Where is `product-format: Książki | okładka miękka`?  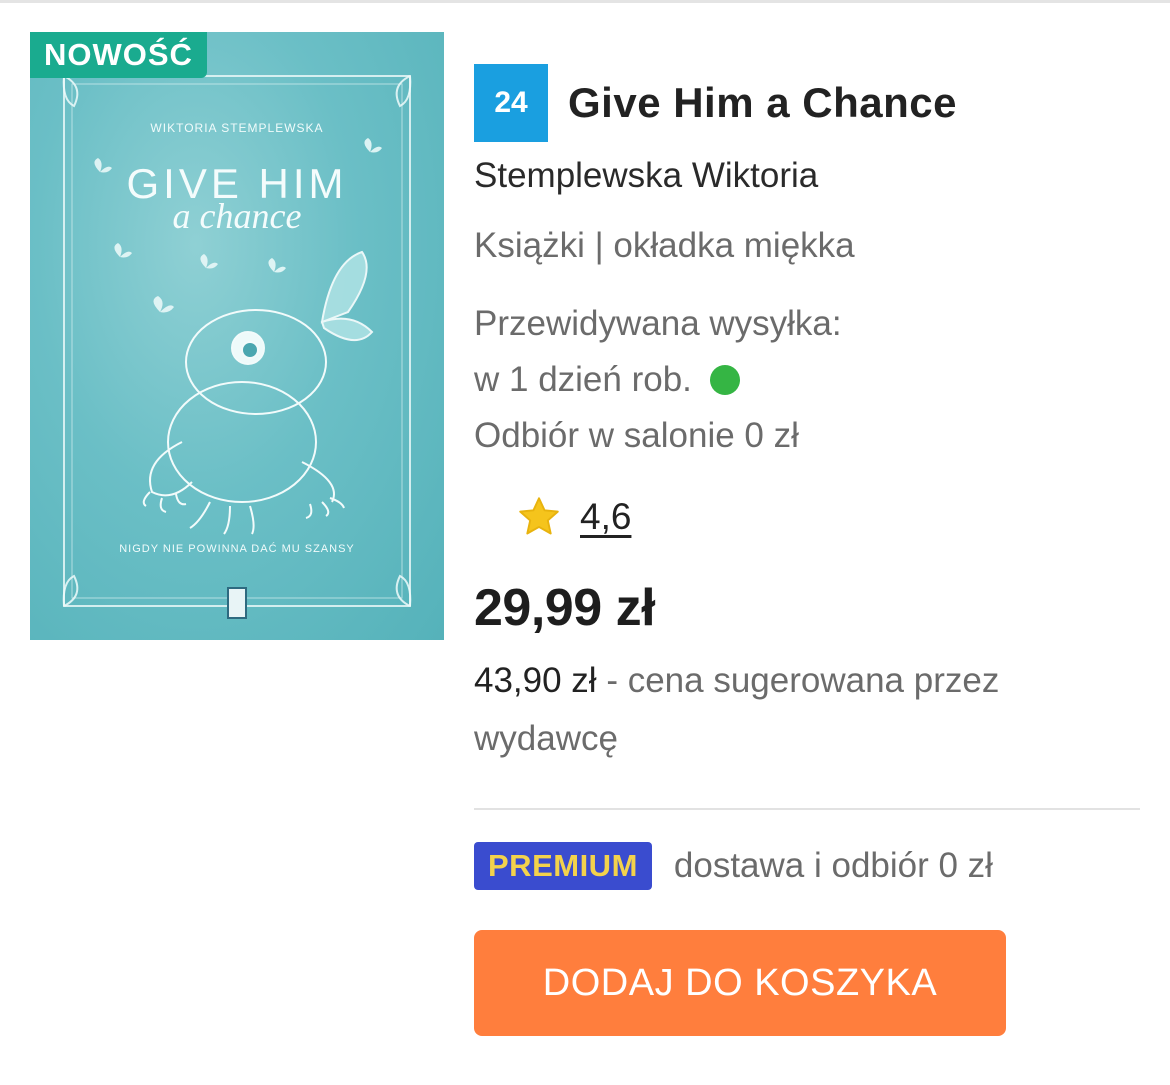
product-format: Książki | okładka miękka is located at coordinates (664, 245).